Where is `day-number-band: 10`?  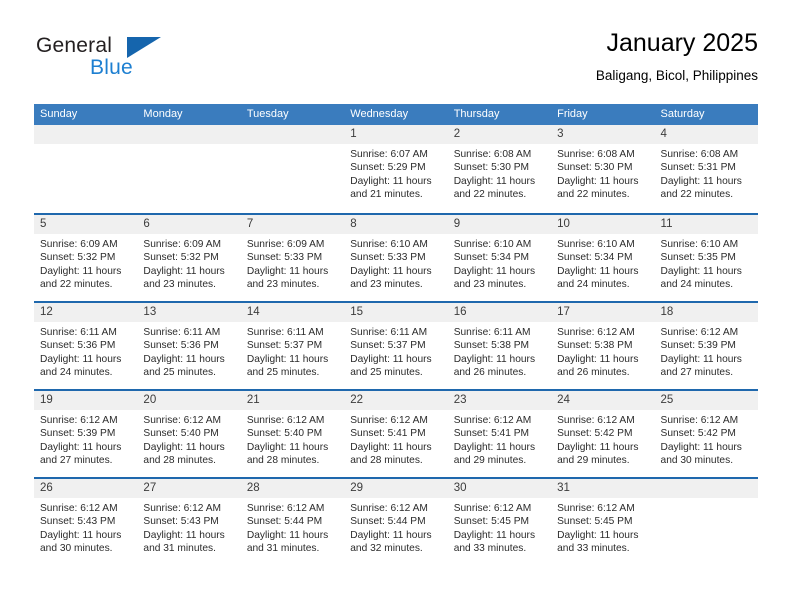 day-number-band: 10 is located at coordinates (603, 224).